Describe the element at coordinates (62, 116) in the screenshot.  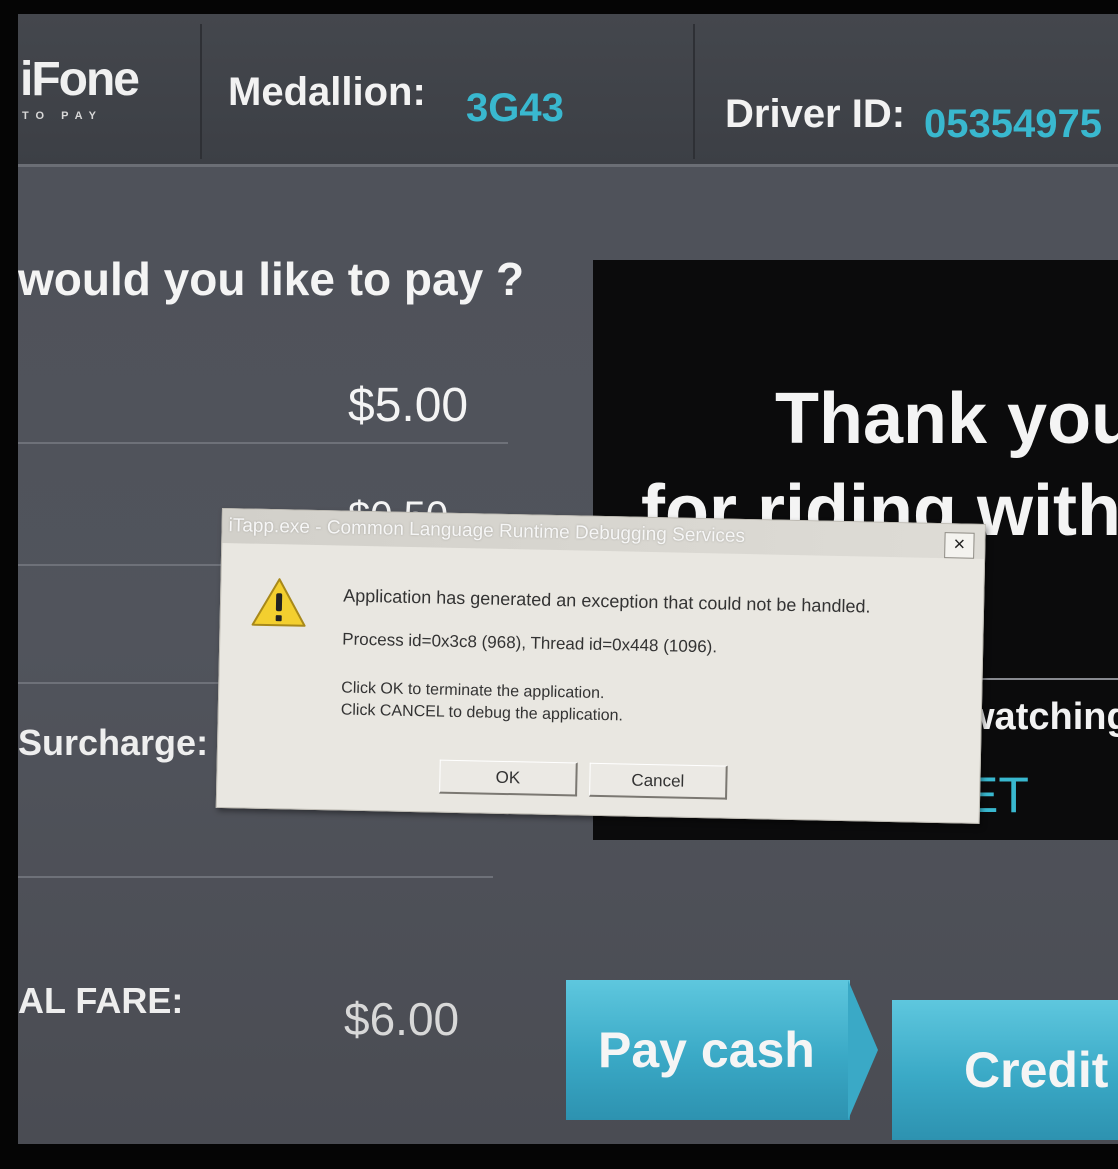
I see `logo-tagline: TO PAY` at that location.